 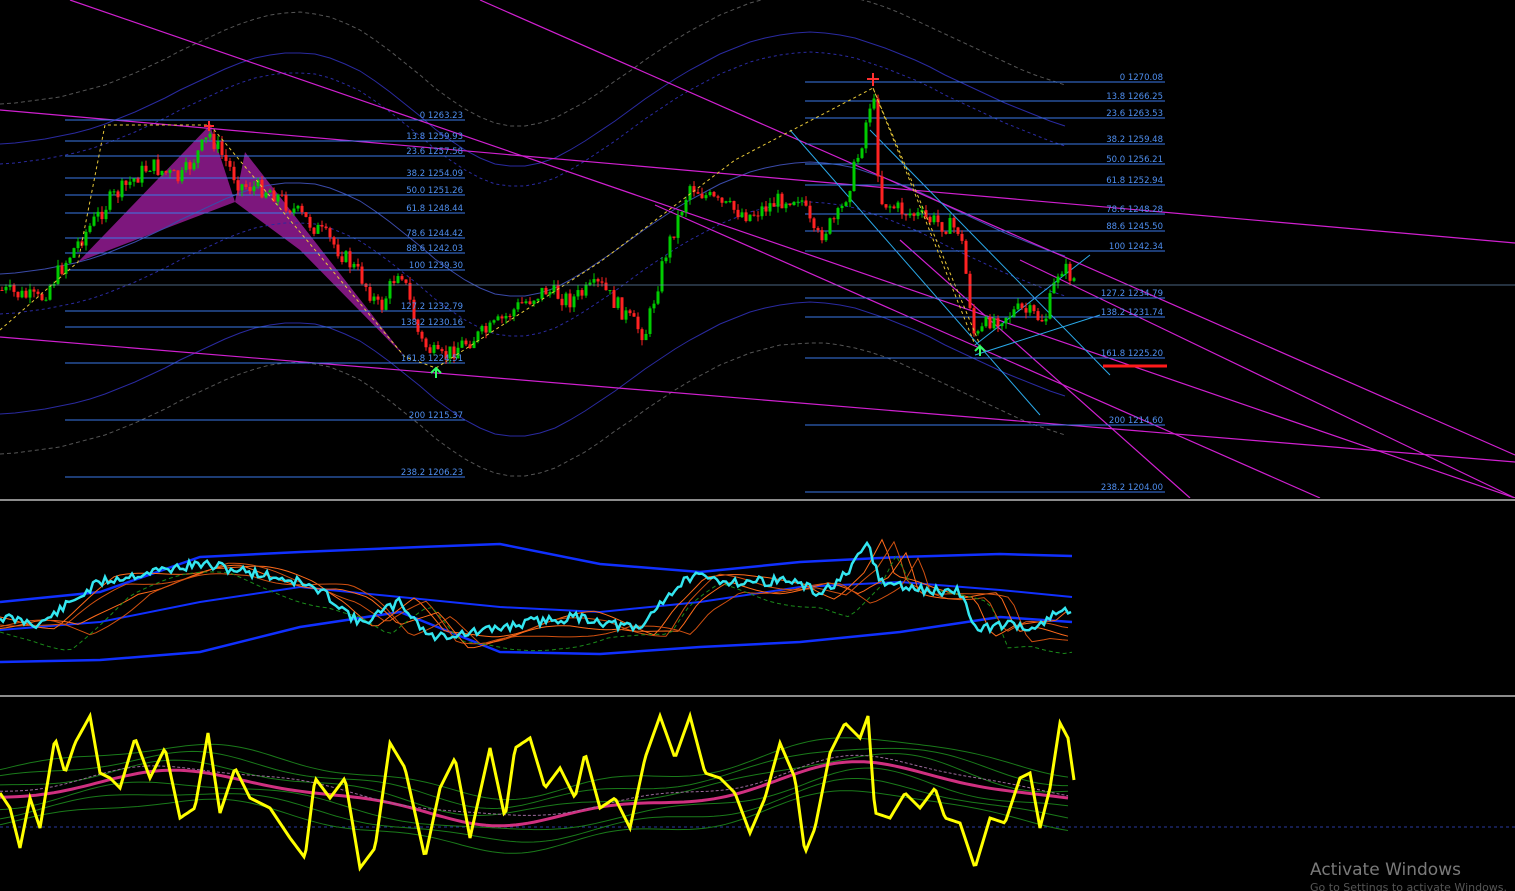 I want to click on envelope-outer-upper, so click(x=533, y=63).